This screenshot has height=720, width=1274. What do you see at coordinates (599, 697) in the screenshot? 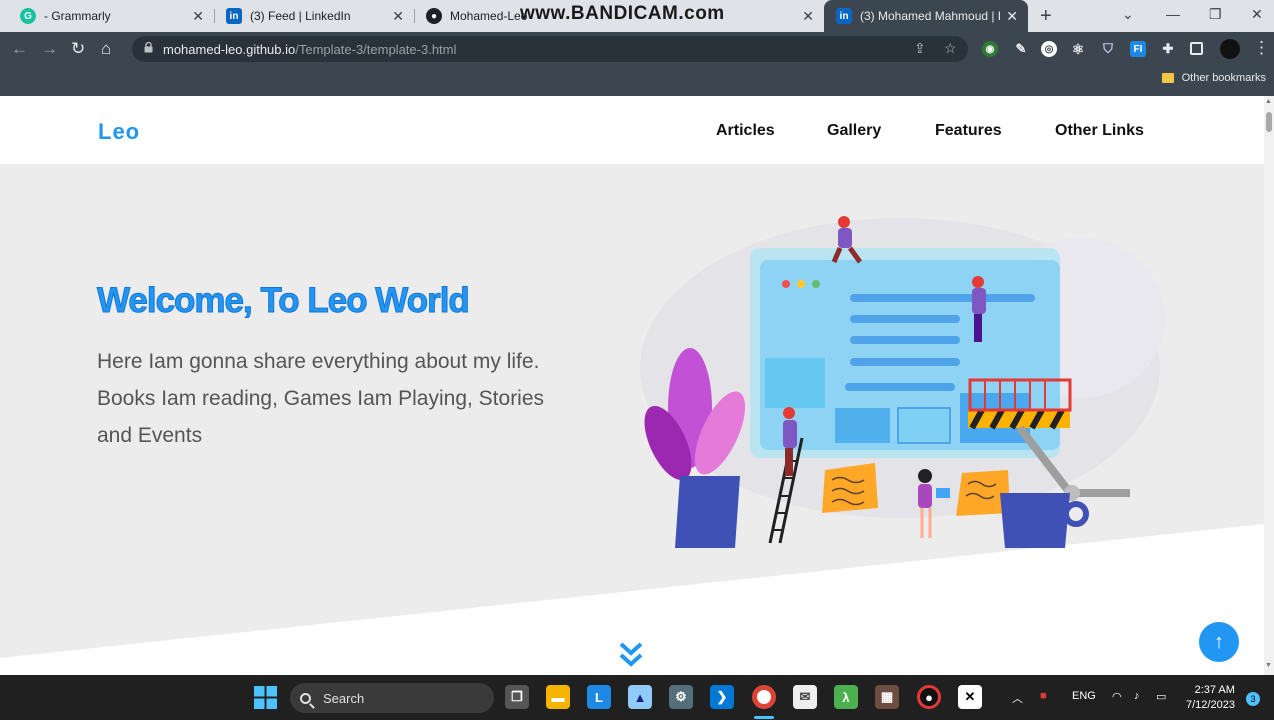
I see `app-l-icon: L` at bounding box center [599, 697].